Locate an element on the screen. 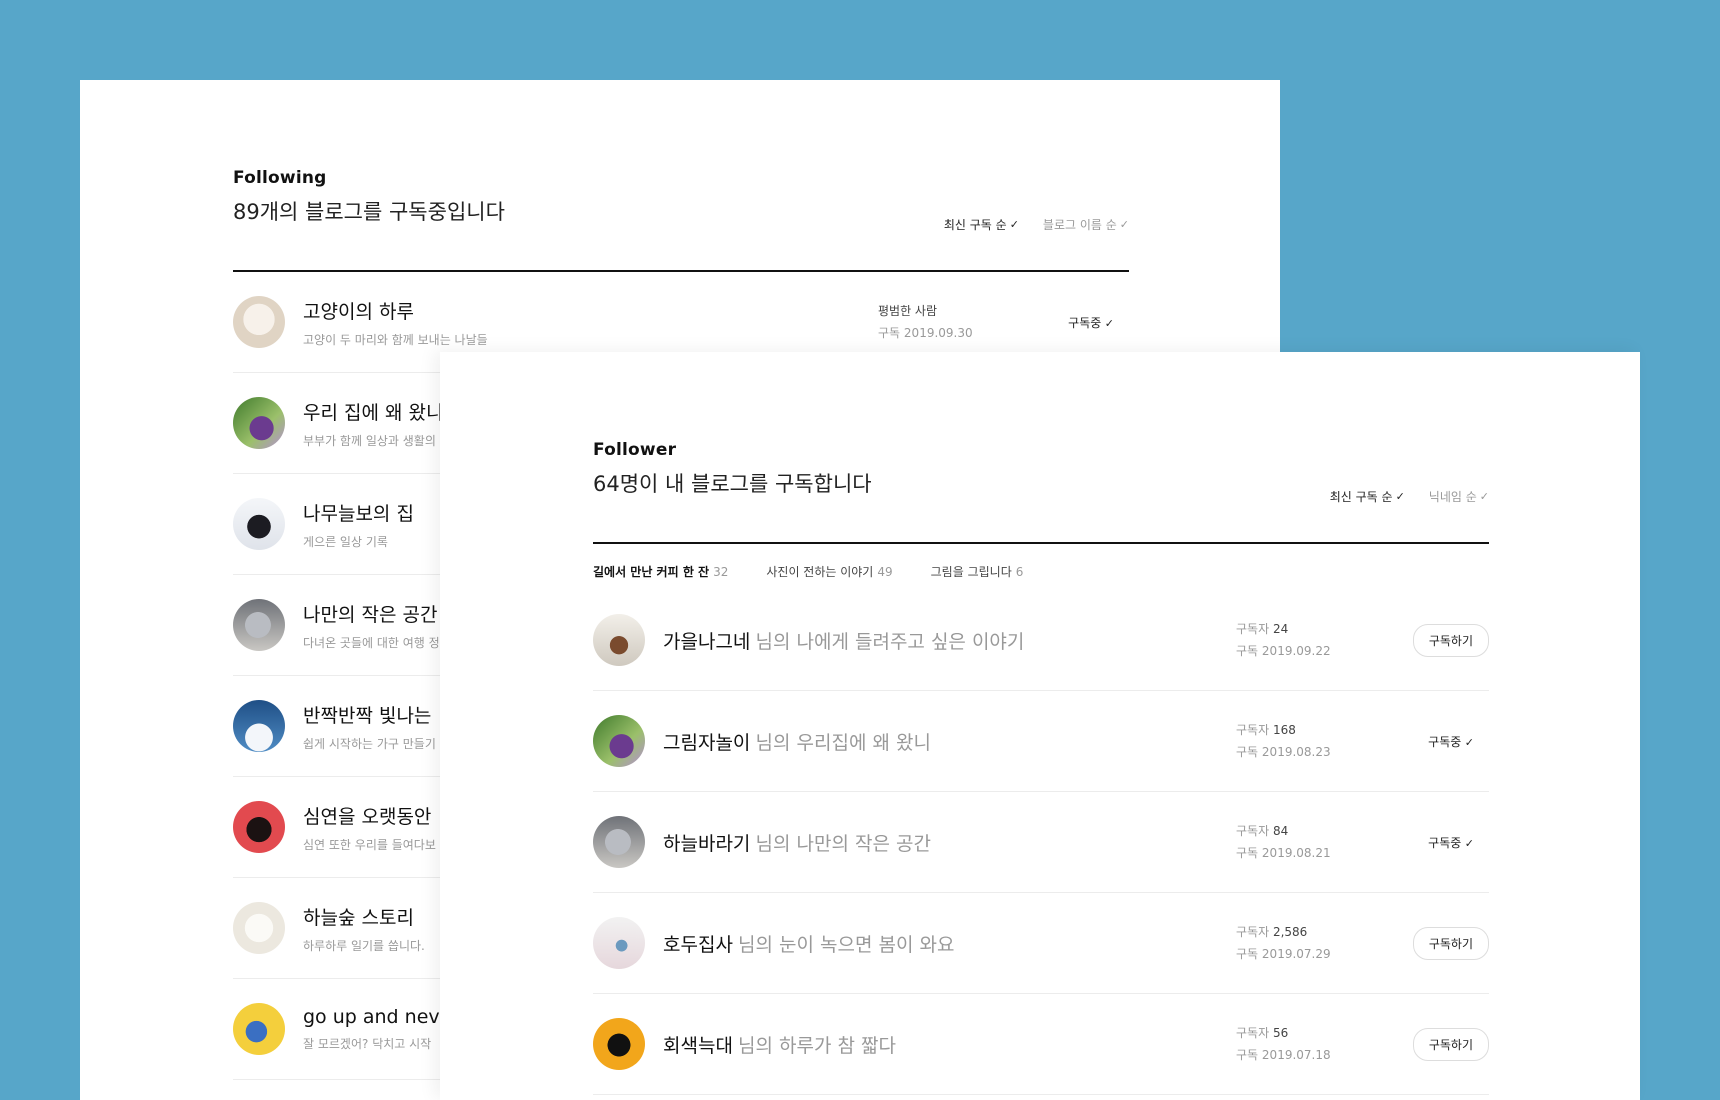 Image resolution: width=1720 pixels, height=1100 pixels. blog-description: 다녀온 곳들에 대한 여행 정 is located at coordinates (371, 642).